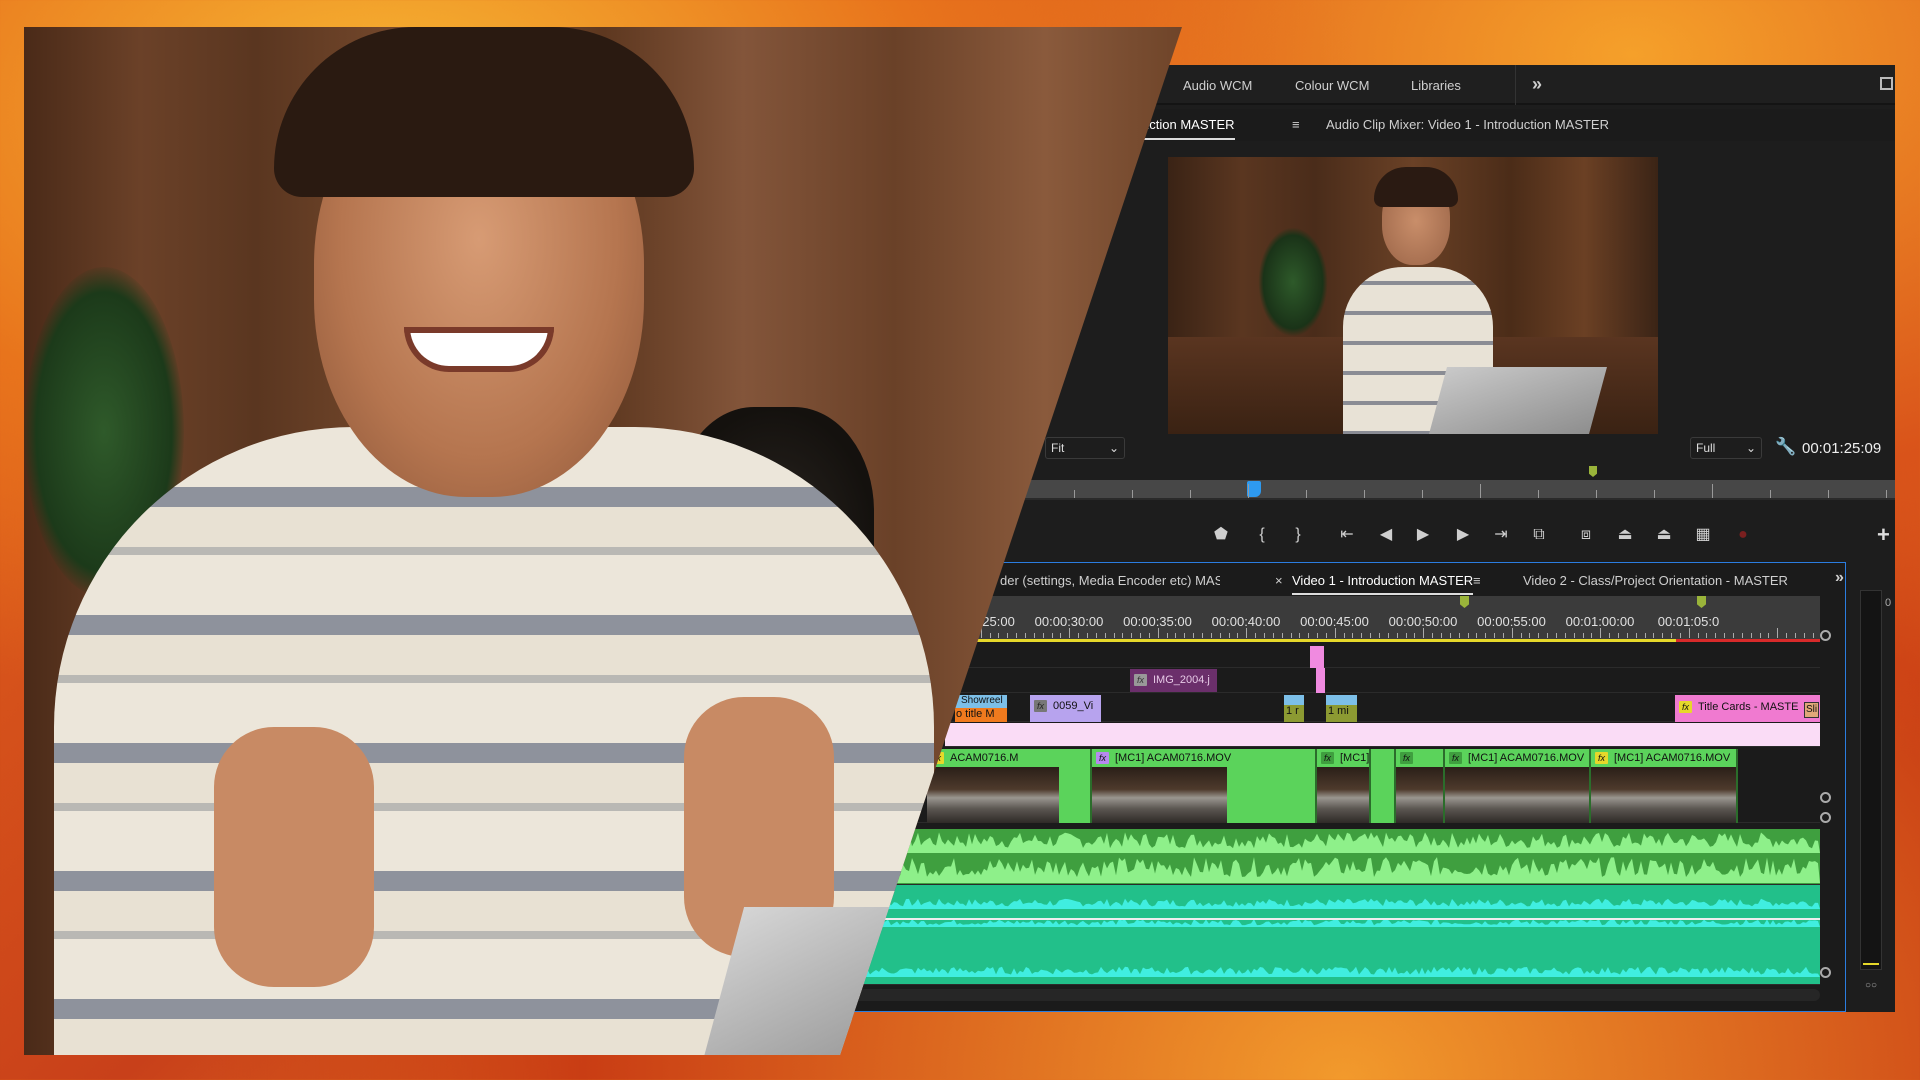  What do you see at coordinates (1664, 535) in the screenshot?
I see `extract-icon: ⏏` at bounding box center [1664, 535].